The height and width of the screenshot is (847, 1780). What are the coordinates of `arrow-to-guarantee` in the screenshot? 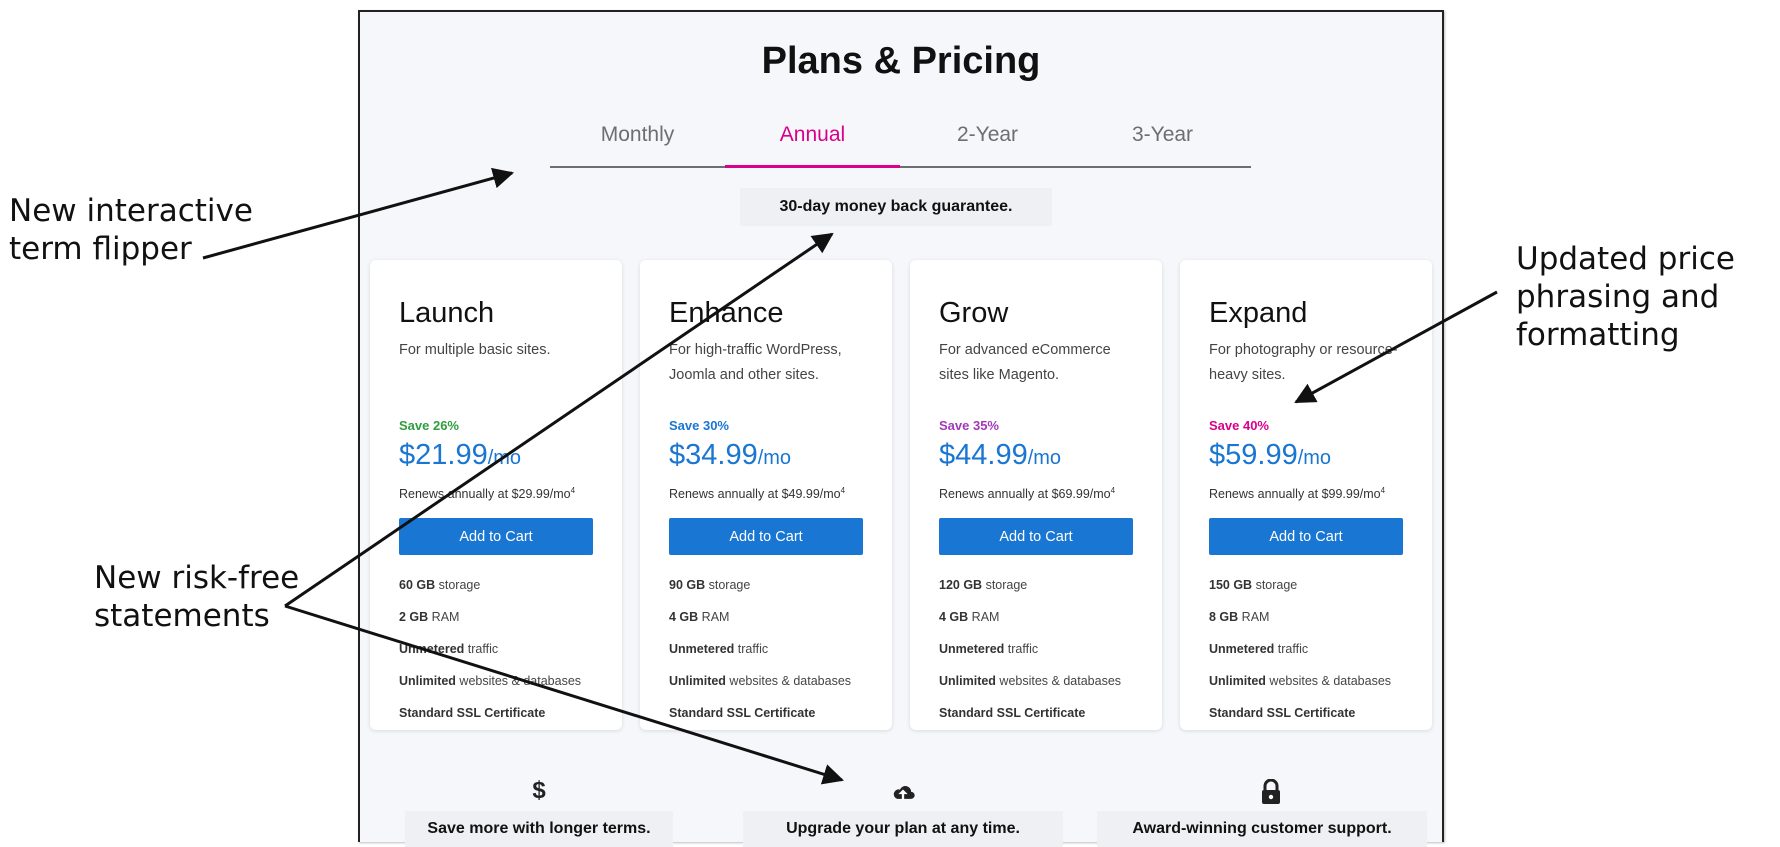 It's located at (559, 420).